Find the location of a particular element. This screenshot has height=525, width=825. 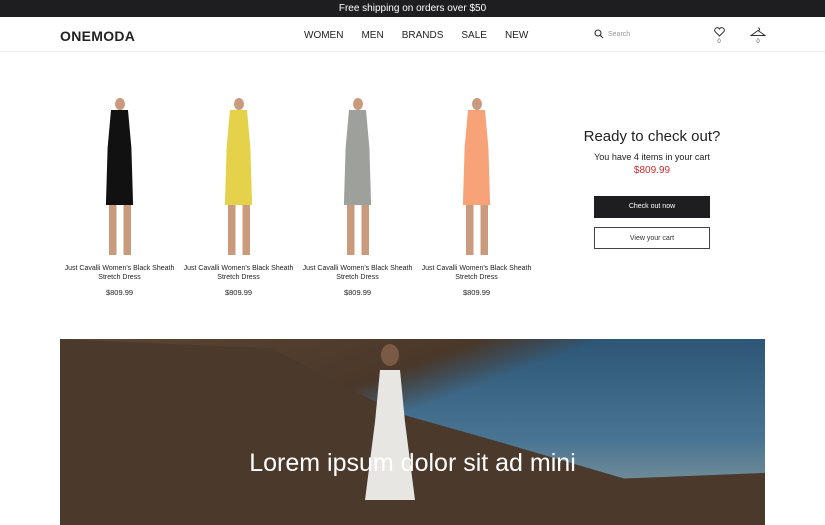

hero-headline: Lorem ipsum dolor sit ad mini is located at coordinates (412, 463).